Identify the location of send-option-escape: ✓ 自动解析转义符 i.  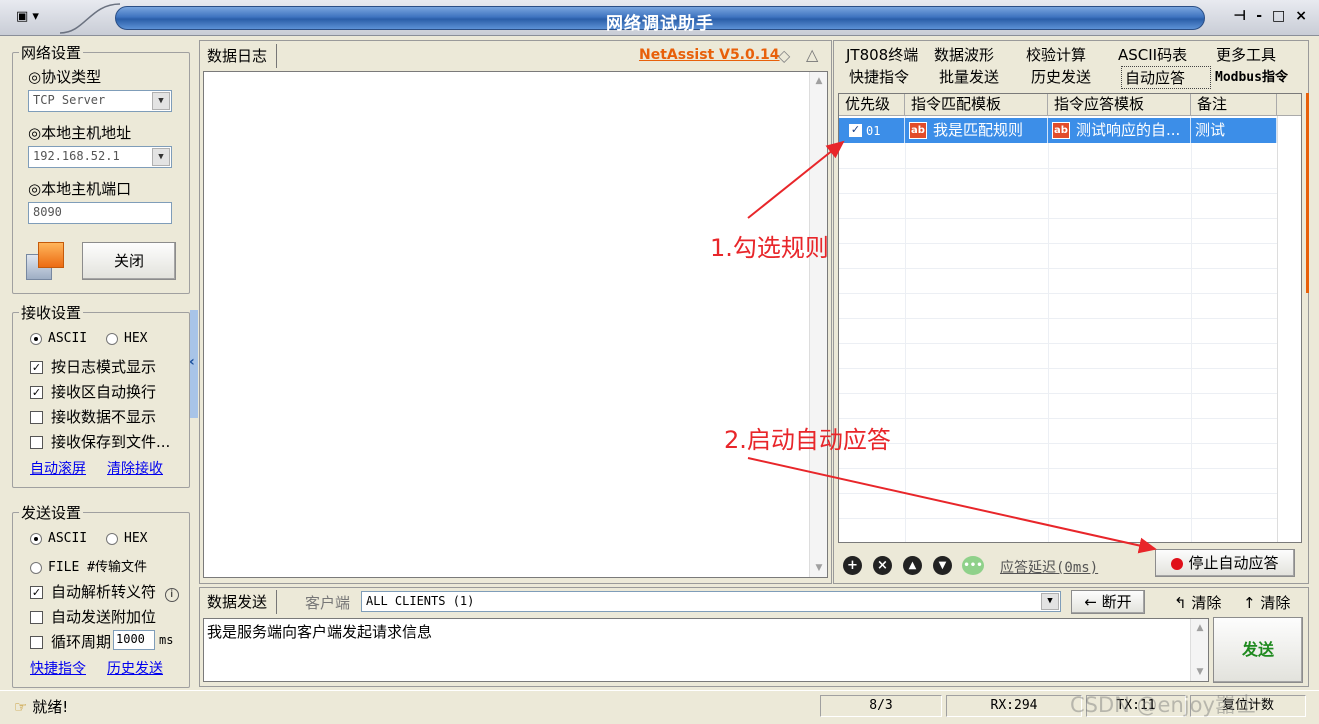
(104, 591).